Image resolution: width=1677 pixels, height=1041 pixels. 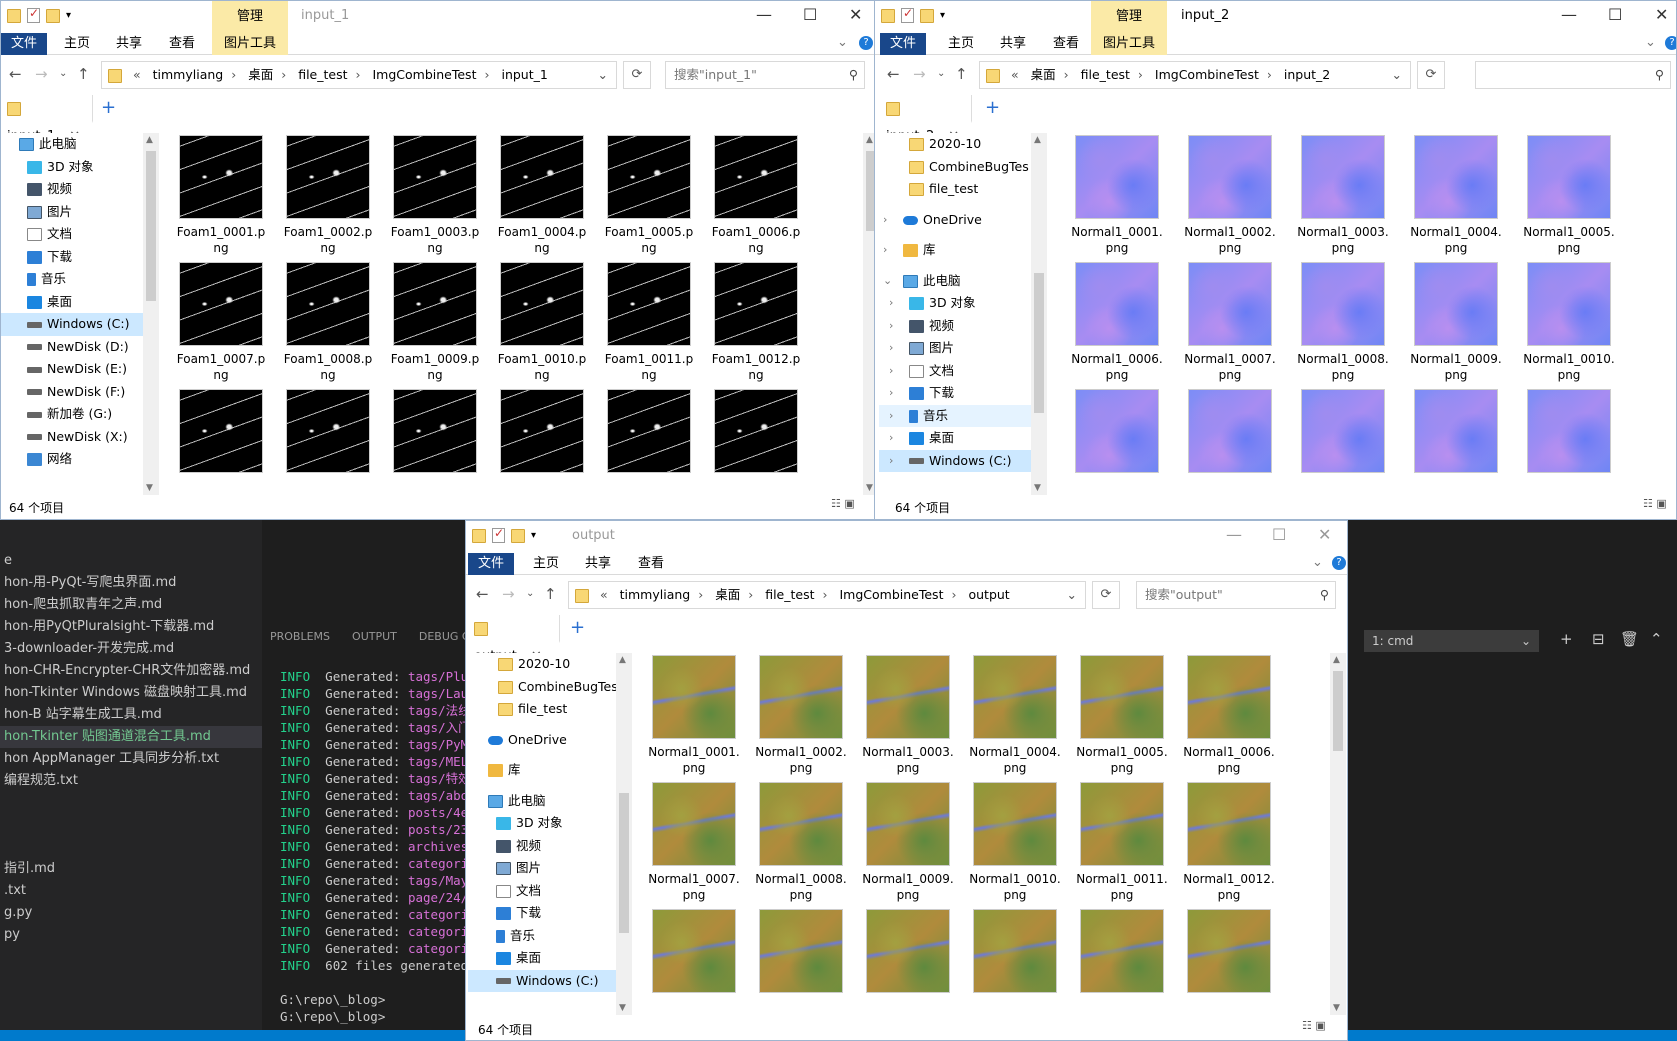 I want to click on file-item: Normal1_0004.png, so click(x=1015, y=715).